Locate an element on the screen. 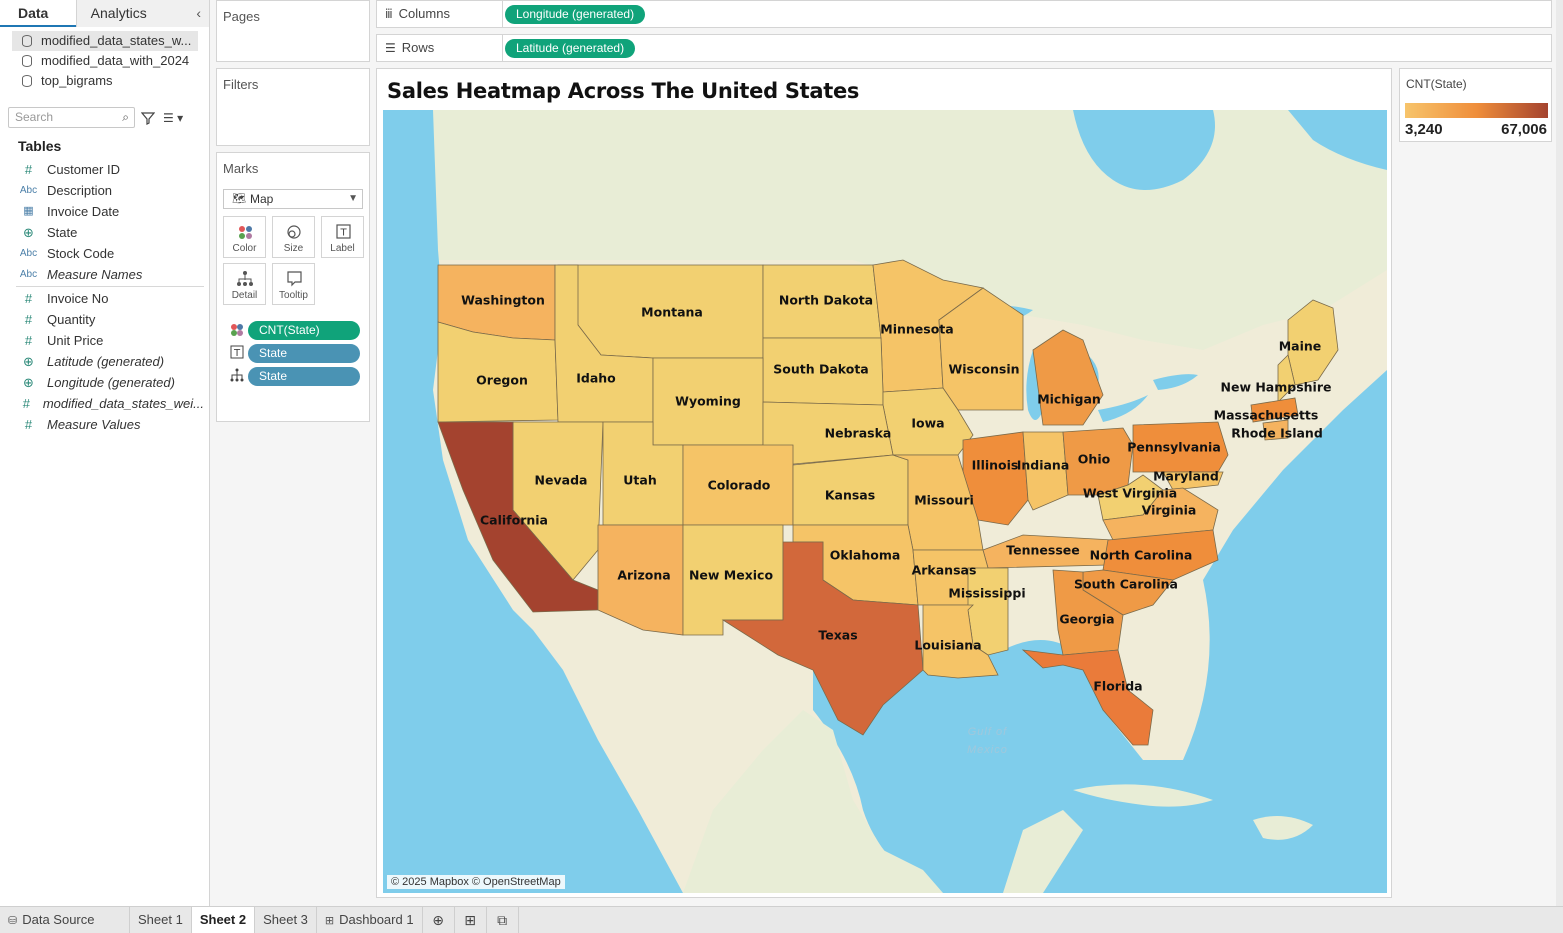 This screenshot has width=1563, height=933. field-item: # Customer ID is located at coordinates (110, 169).